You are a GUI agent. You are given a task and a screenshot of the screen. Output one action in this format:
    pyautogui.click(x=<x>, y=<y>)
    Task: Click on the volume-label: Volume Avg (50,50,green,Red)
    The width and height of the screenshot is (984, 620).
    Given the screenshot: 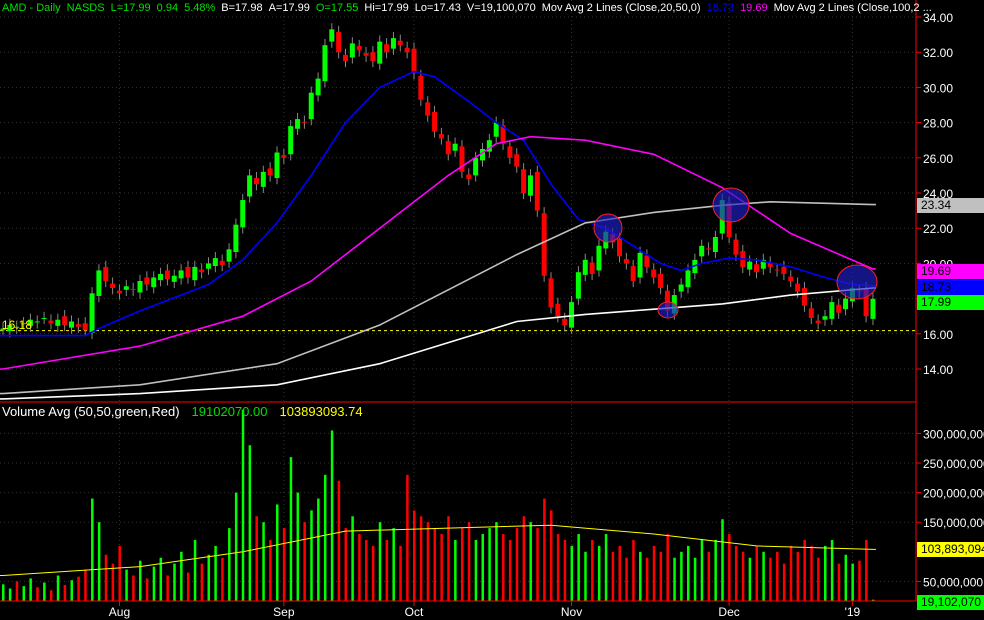 What is the action you would take?
    pyautogui.click(x=91, y=411)
    